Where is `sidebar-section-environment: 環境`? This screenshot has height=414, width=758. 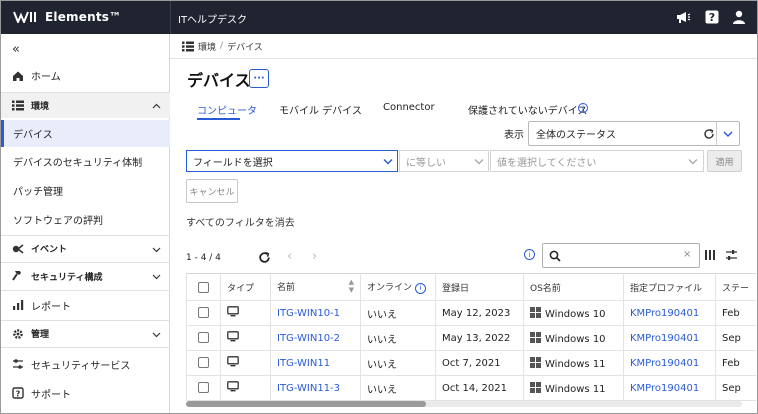 sidebar-section-environment: 環境 is located at coordinates (85, 105).